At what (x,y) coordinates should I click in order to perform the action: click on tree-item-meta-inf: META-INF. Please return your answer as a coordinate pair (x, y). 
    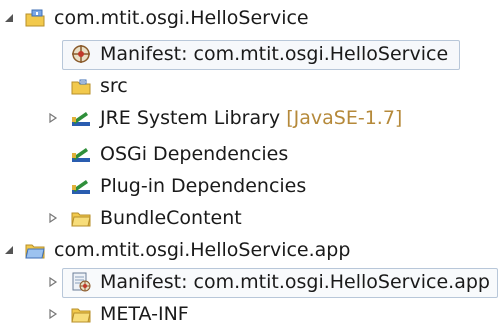
    Looking at the image, I should click on (251, 314).